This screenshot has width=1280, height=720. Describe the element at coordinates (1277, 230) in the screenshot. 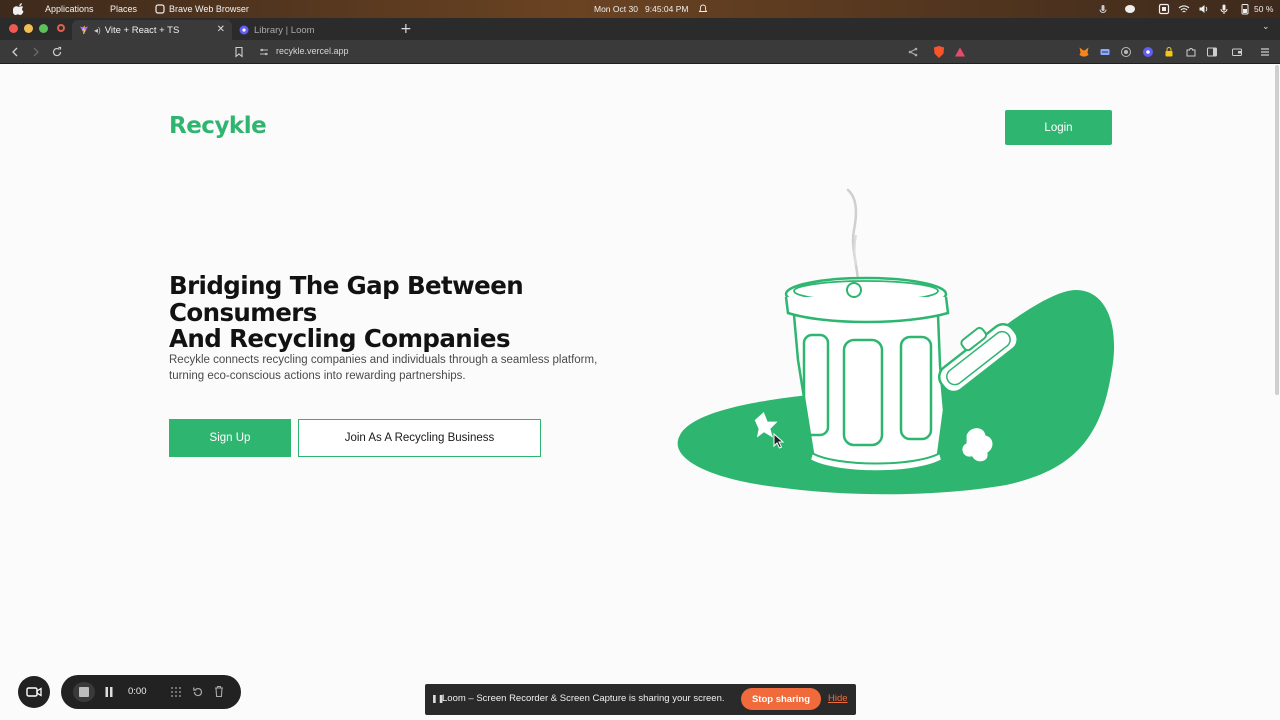

I see `page-scrollbar` at that location.